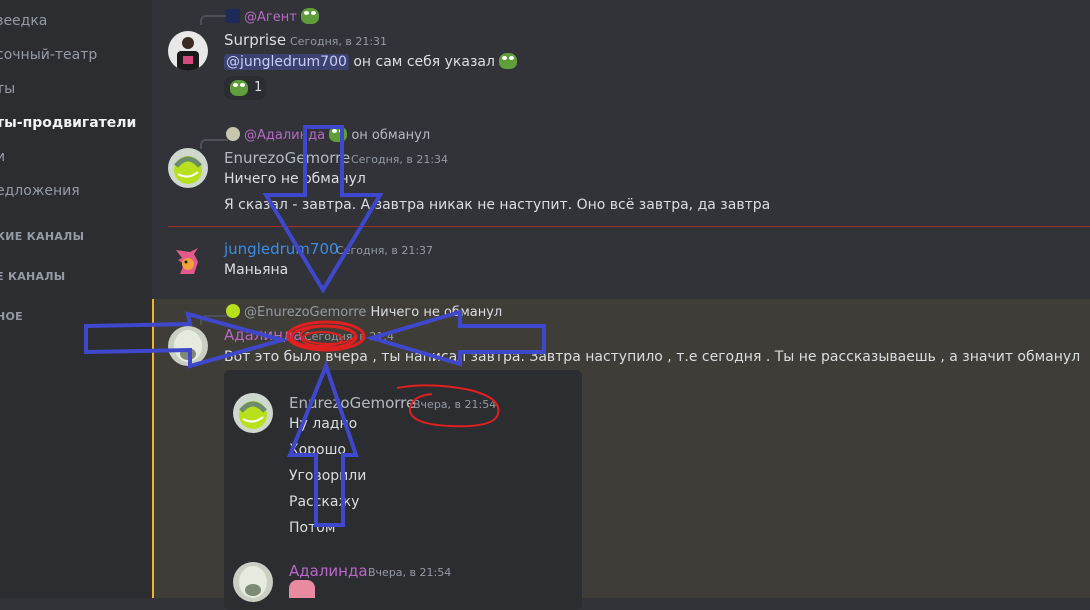  Describe the element at coordinates (448, 406) in the screenshot. I see `red-scribble-underline` at that location.